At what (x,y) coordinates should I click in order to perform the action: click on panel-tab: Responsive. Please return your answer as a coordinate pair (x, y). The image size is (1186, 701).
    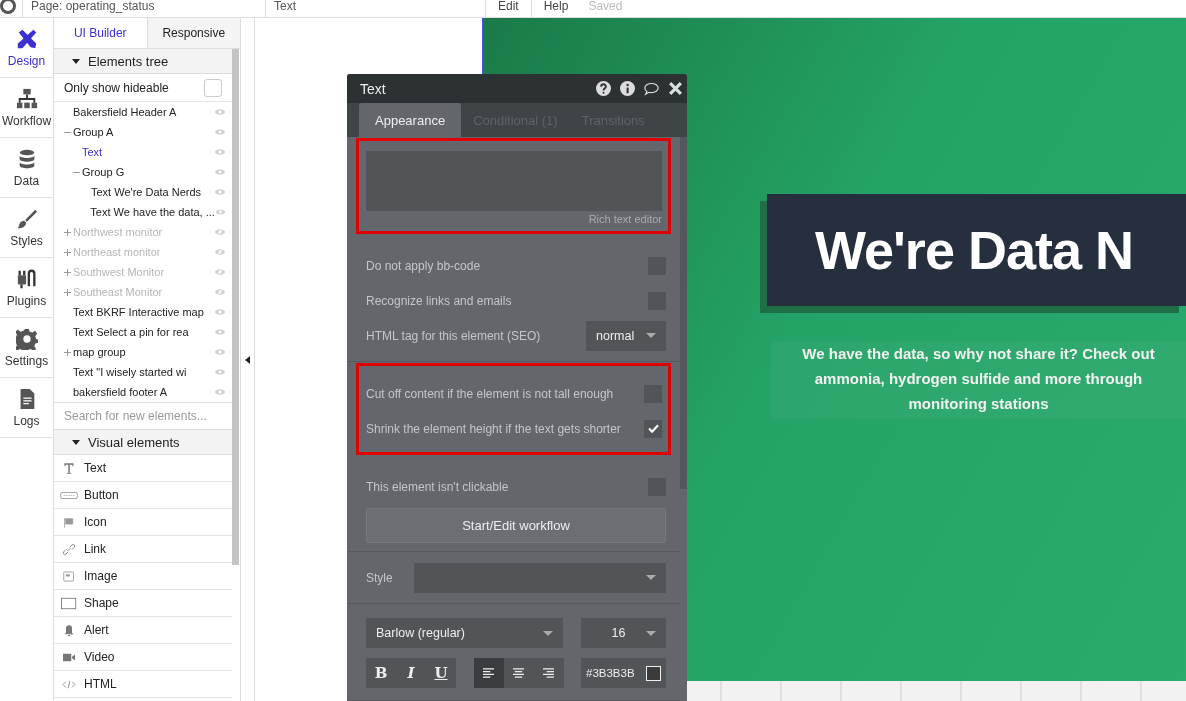
    Looking at the image, I should click on (193, 33).